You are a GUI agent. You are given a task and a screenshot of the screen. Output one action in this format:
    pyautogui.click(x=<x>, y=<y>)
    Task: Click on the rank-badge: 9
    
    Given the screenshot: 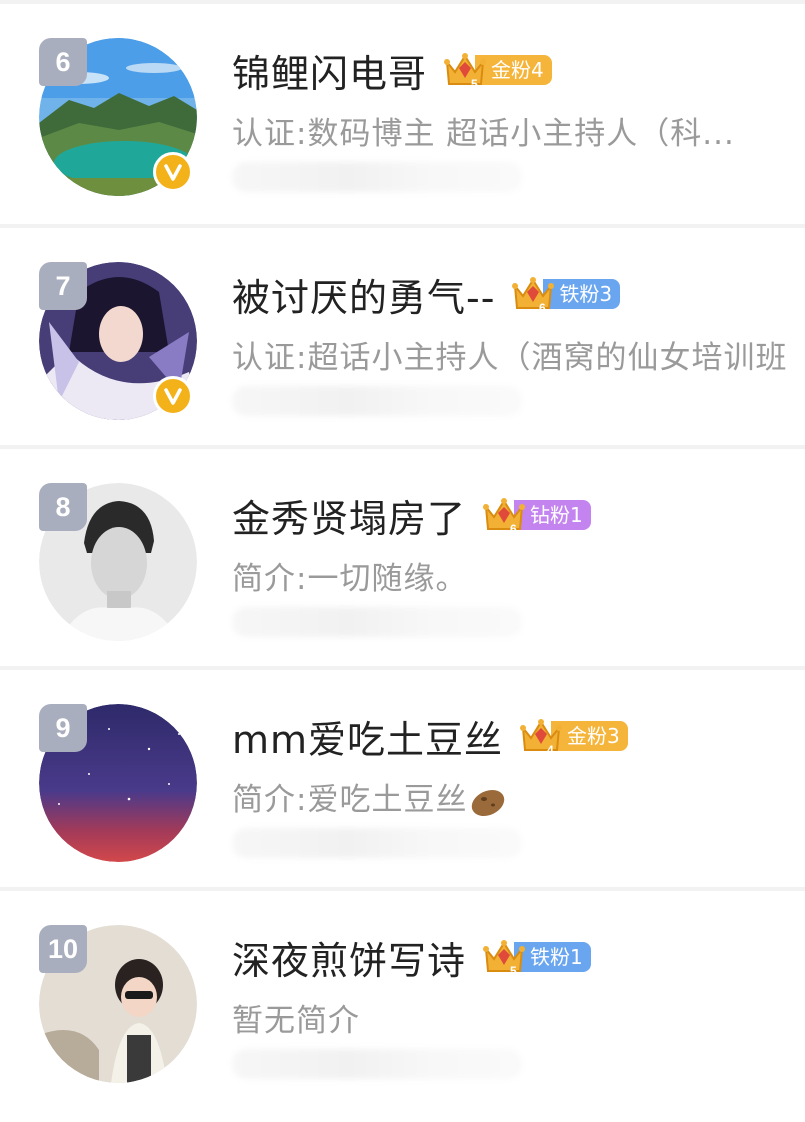 What is the action you would take?
    pyautogui.click(x=63, y=728)
    